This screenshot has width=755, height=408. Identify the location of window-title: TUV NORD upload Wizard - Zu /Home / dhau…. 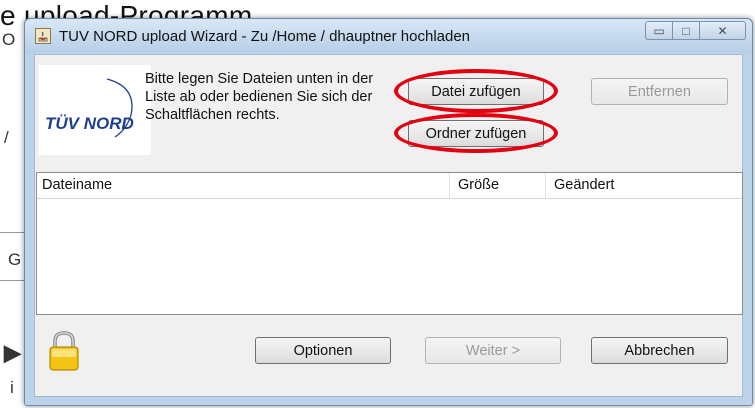
(265, 36).